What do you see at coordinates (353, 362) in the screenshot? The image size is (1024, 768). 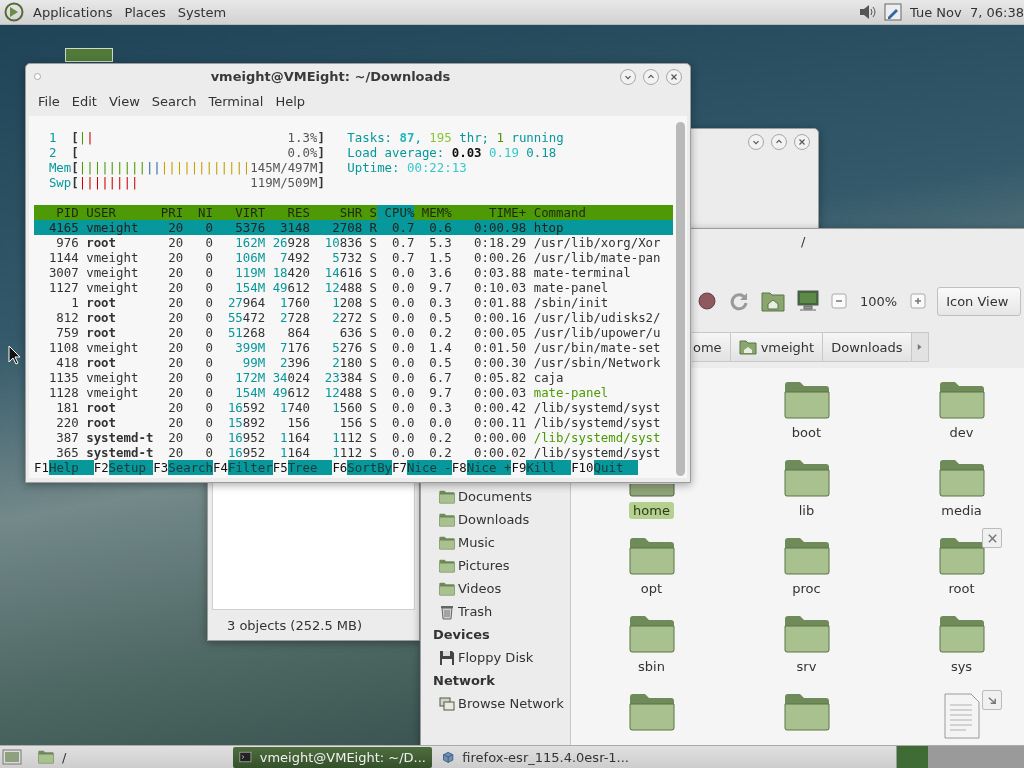 I see `process-row: 418 root 20 0 99M 2396 2180 S 0.0 0.5 0:00.30 /usr/sbin/Network` at bounding box center [353, 362].